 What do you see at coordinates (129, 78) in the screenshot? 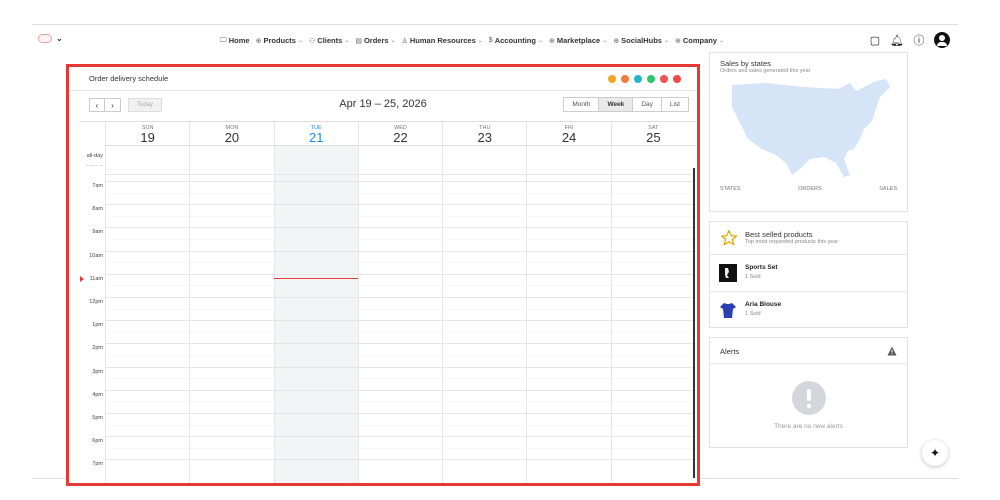
I see `calendar-title: Order delivery schedule` at bounding box center [129, 78].